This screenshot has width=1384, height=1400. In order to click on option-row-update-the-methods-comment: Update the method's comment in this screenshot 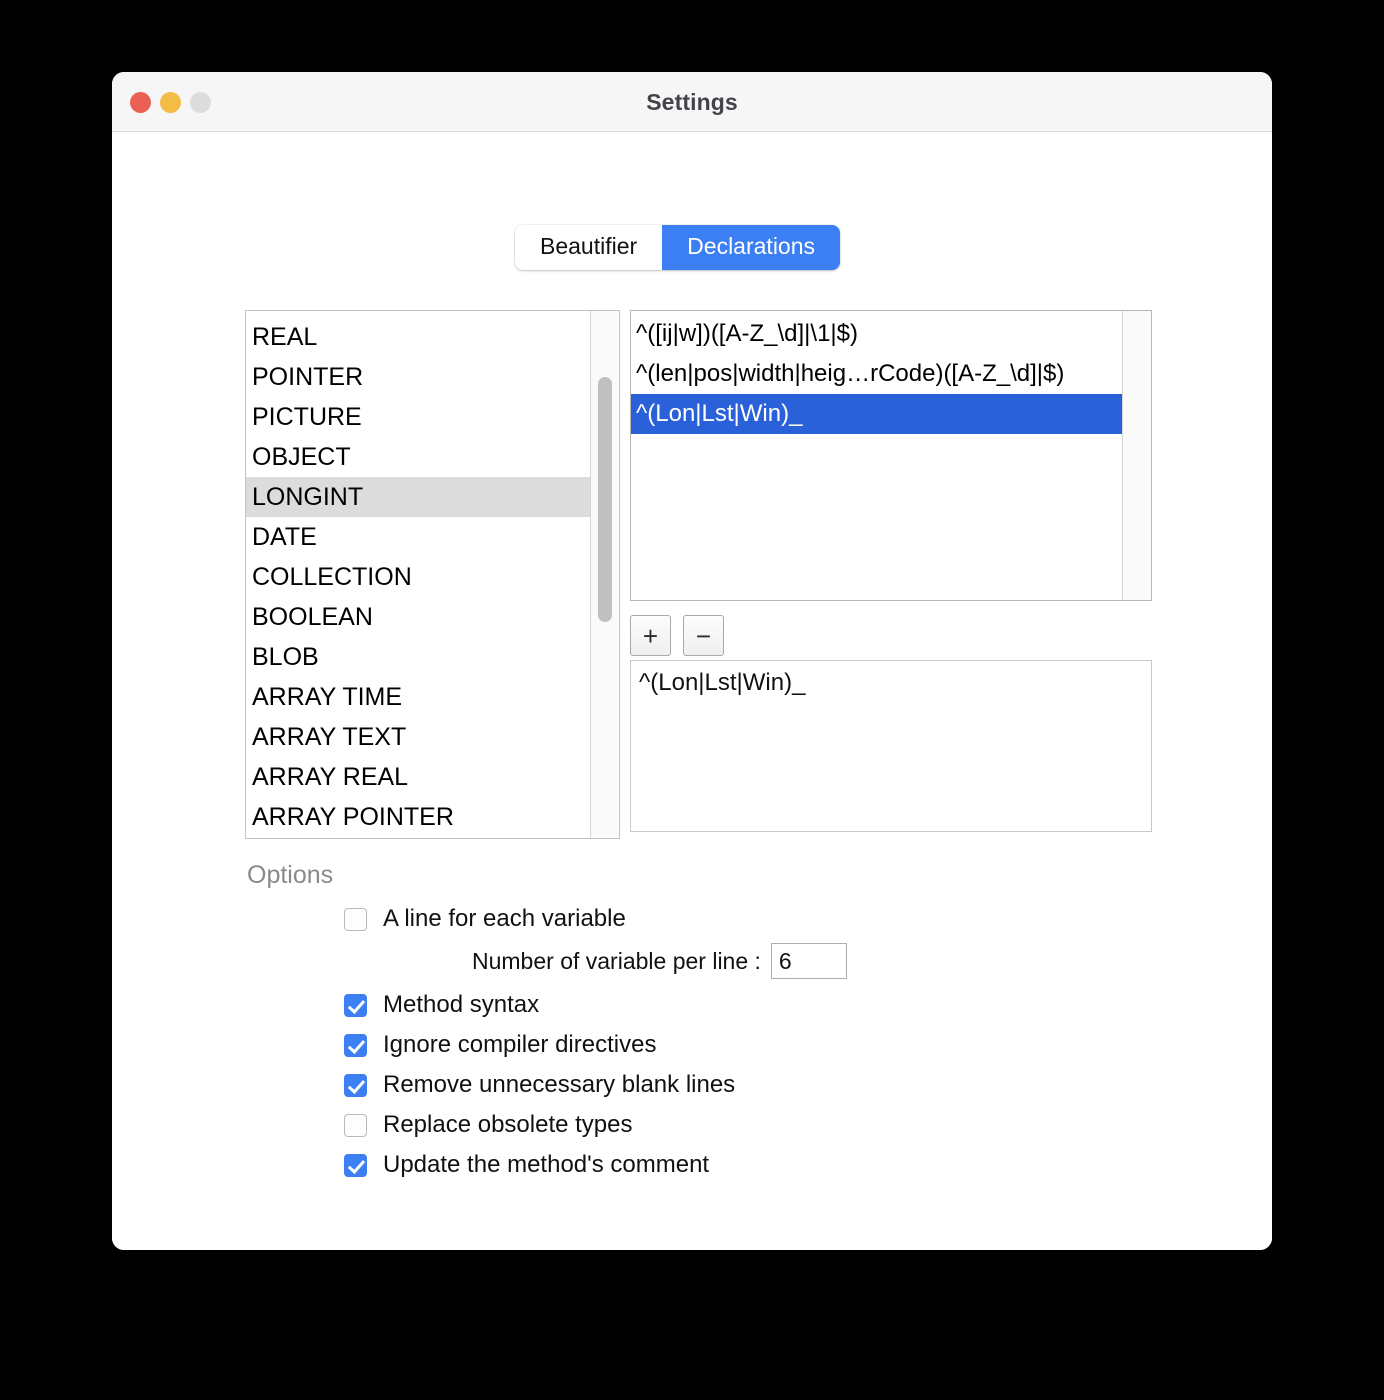, I will do `click(694, 1165)`.